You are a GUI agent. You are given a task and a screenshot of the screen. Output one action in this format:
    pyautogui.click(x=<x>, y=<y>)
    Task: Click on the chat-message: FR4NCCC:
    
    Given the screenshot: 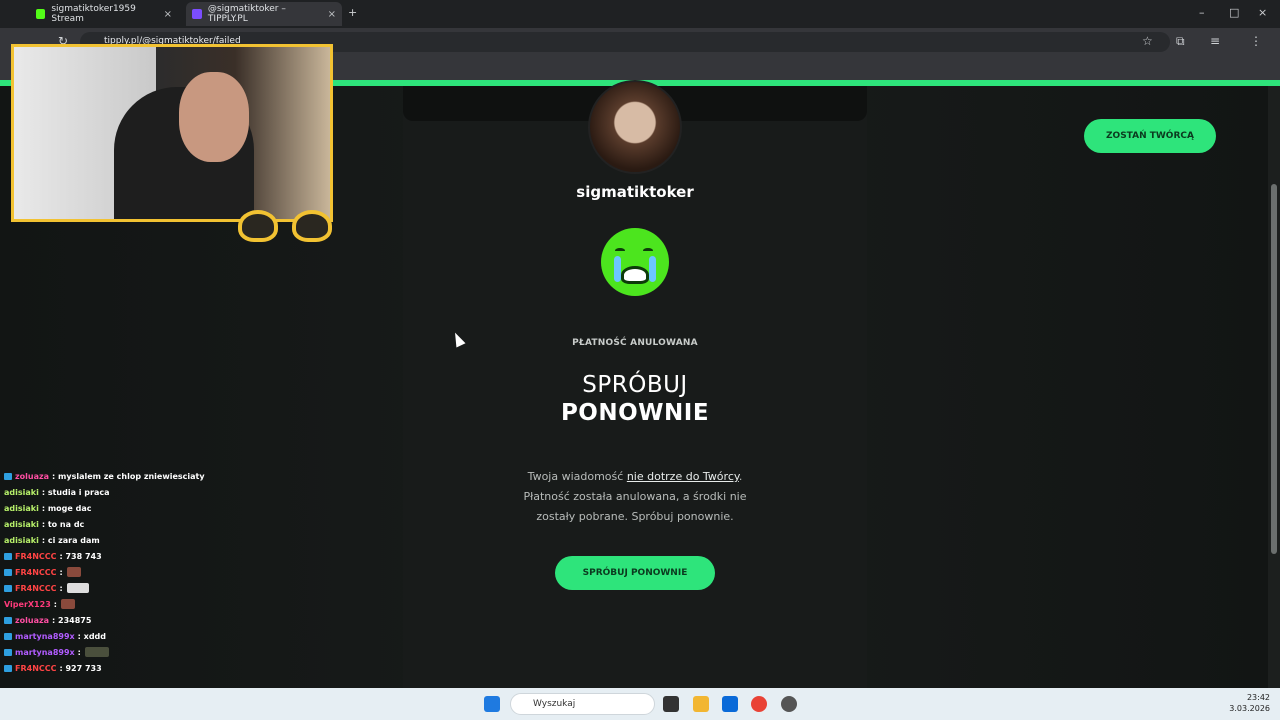 What is the action you would take?
    pyautogui.click(x=165, y=588)
    